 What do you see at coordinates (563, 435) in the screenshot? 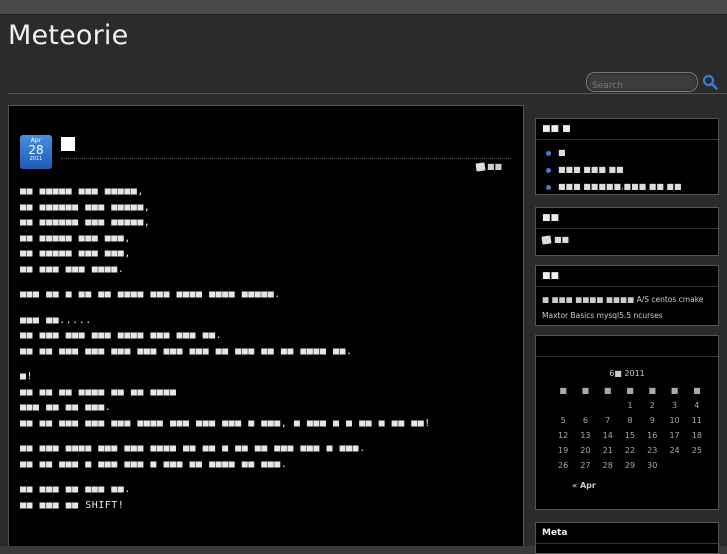
I see `calendar-day: 12` at bounding box center [563, 435].